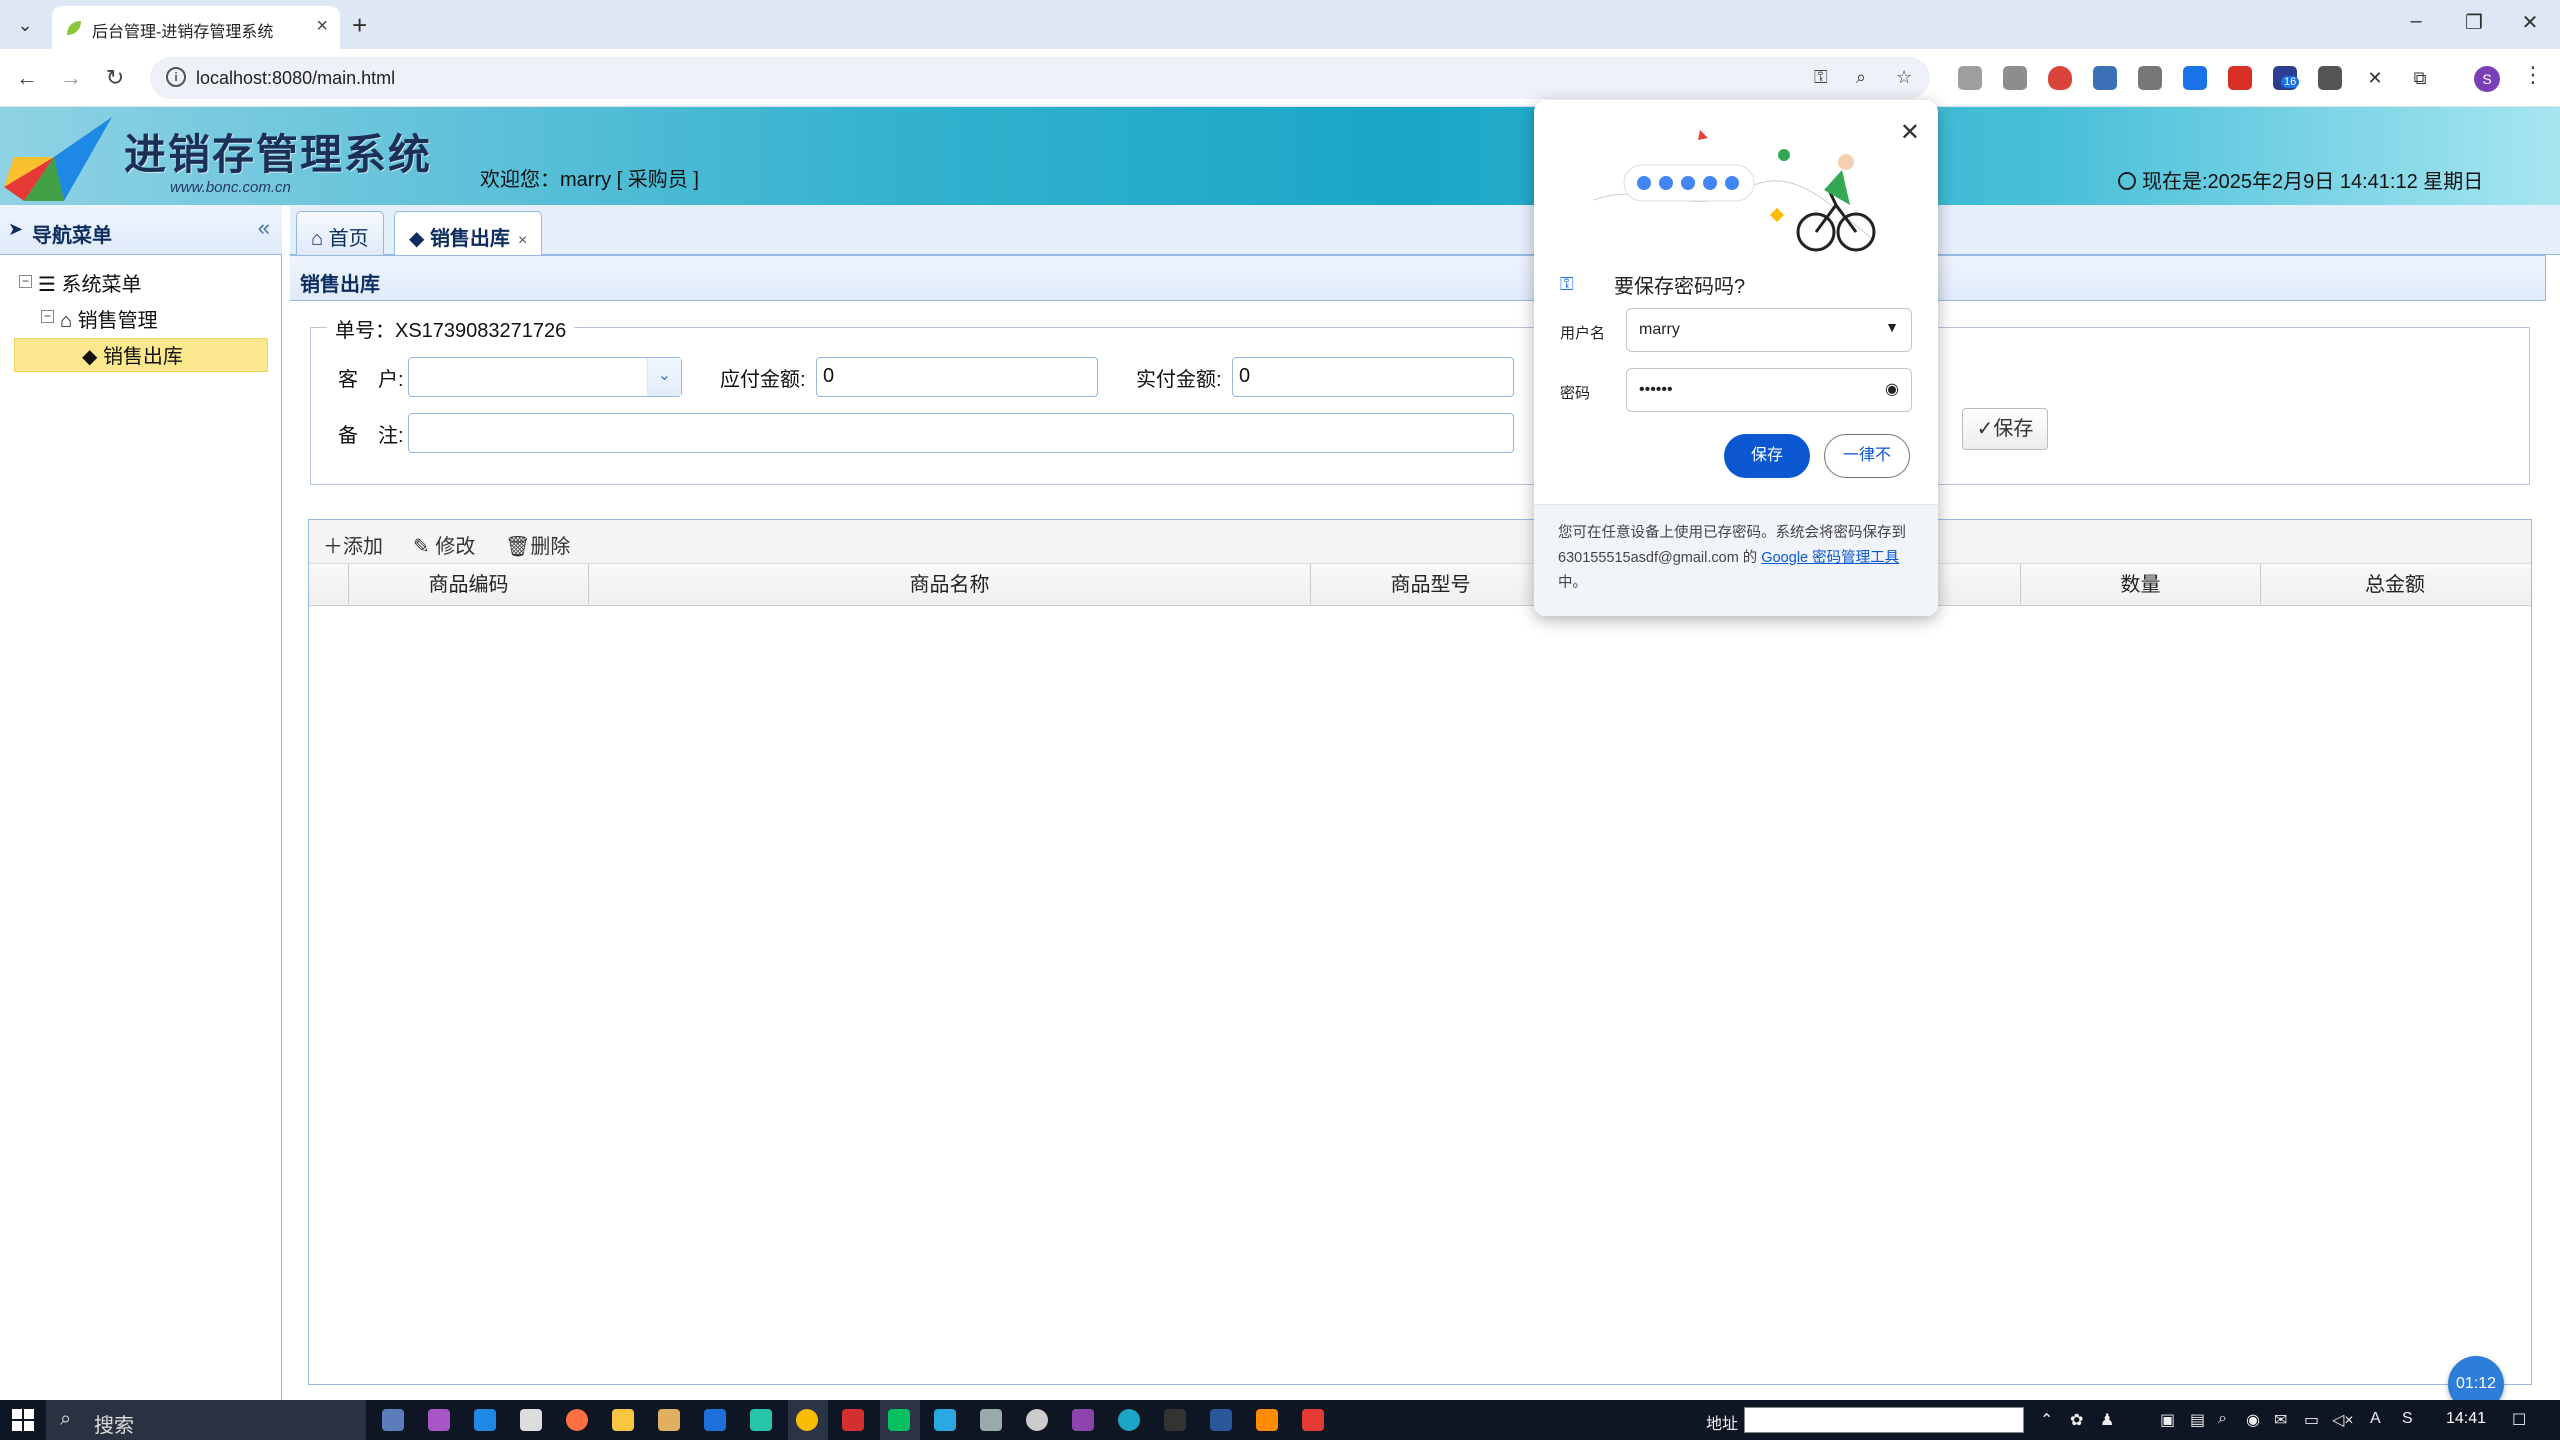 The width and height of the screenshot is (2560, 1440). Describe the element at coordinates (2076, 1420) in the screenshot. I see `tray-app-icon: ✿` at that location.